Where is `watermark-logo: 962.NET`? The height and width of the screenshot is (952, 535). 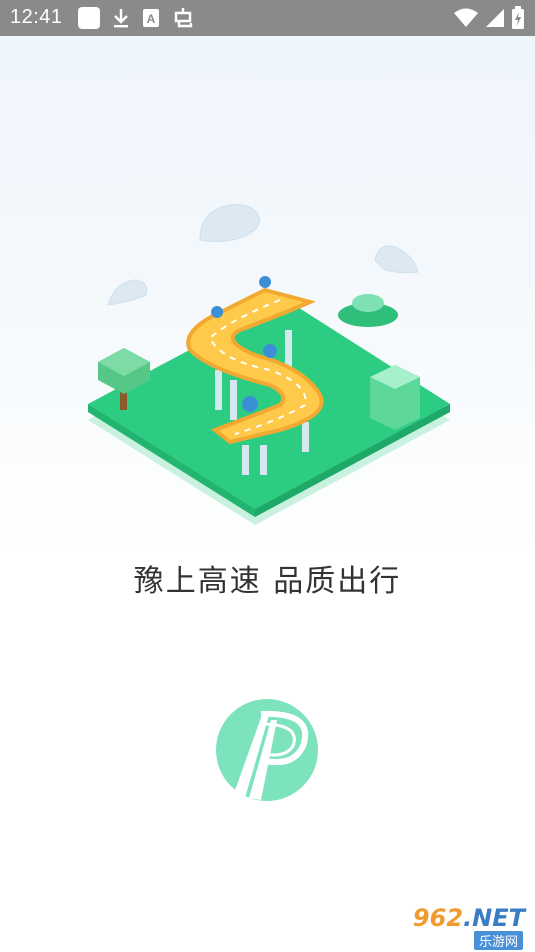
watermark-logo: 962.NET is located at coordinates (469, 918).